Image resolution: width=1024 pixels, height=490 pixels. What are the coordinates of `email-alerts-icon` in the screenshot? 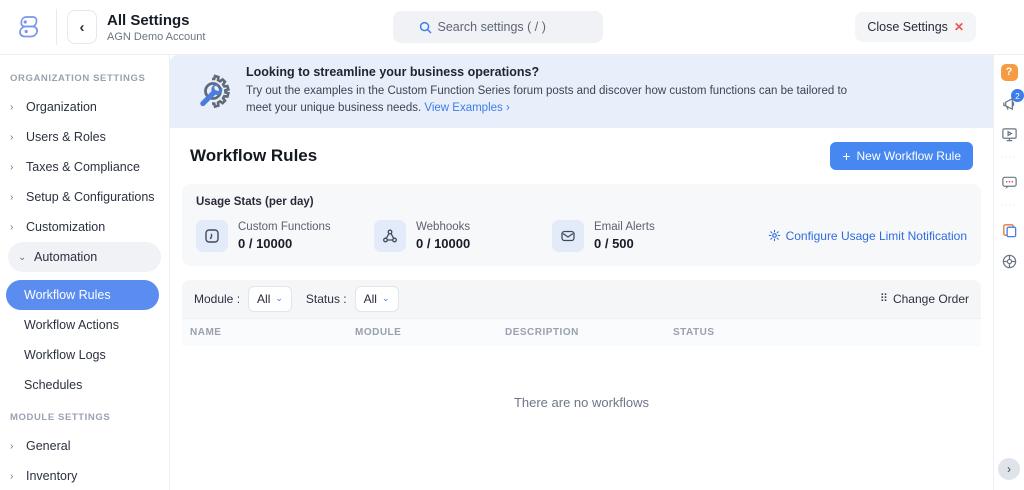 It's located at (568, 235).